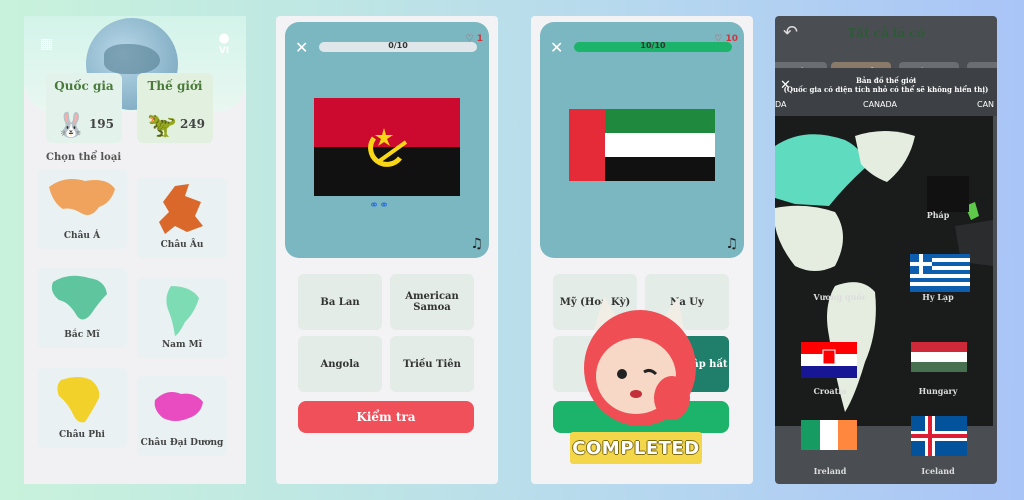  I want to click on mascot-illustration, so click(640, 361).